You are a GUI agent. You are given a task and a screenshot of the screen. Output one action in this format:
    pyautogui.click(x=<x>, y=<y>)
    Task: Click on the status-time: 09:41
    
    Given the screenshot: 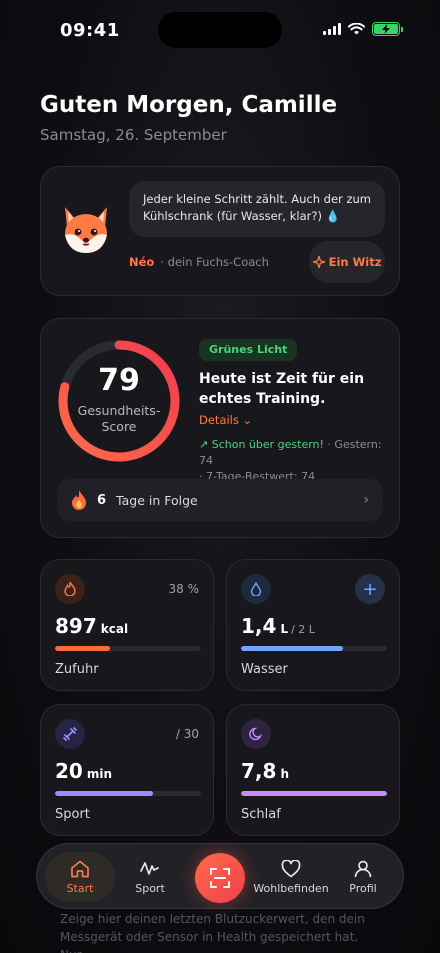 What is the action you would take?
    pyautogui.click(x=90, y=30)
    